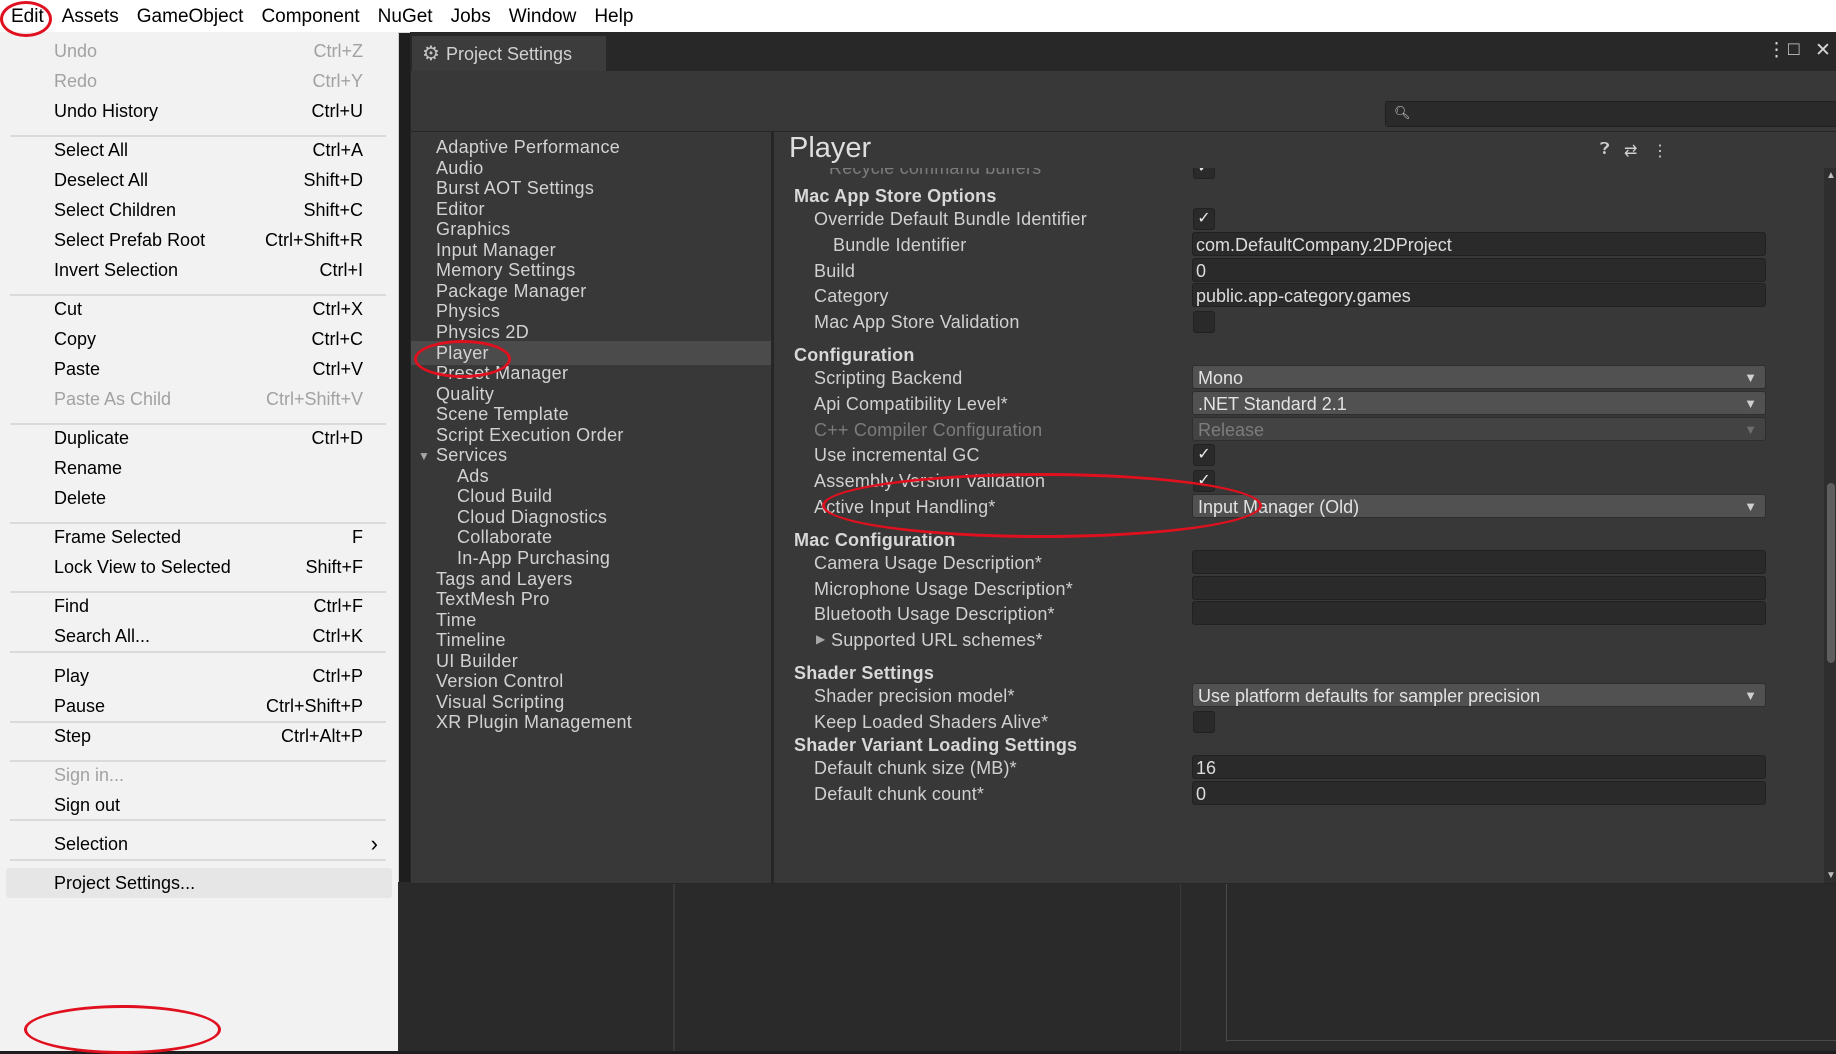 This screenshot has width=1836, height=1054. What do you see at coordinates (199, 636) in the screenshot?
I see `menu-item-search-all: Search All... Ctrl+K` at bounding box center [199, 636].